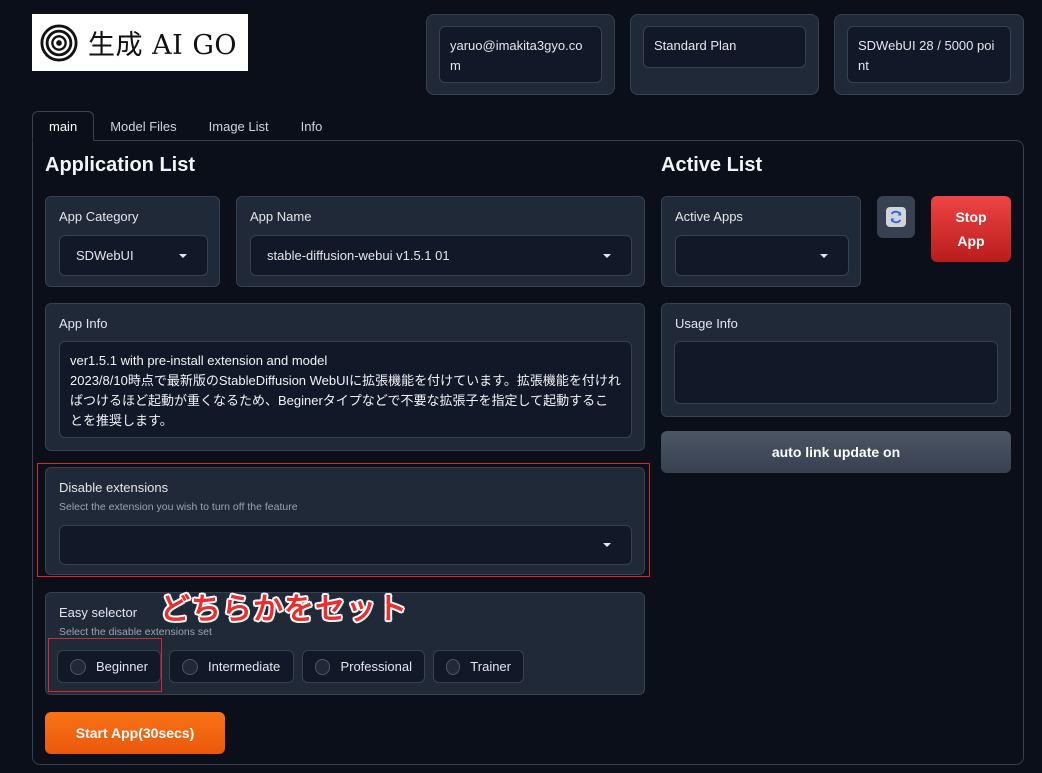 The image size is (1042, 773). I want to click on main-tabs: main Model Files Image List Info, so click(185, 126).